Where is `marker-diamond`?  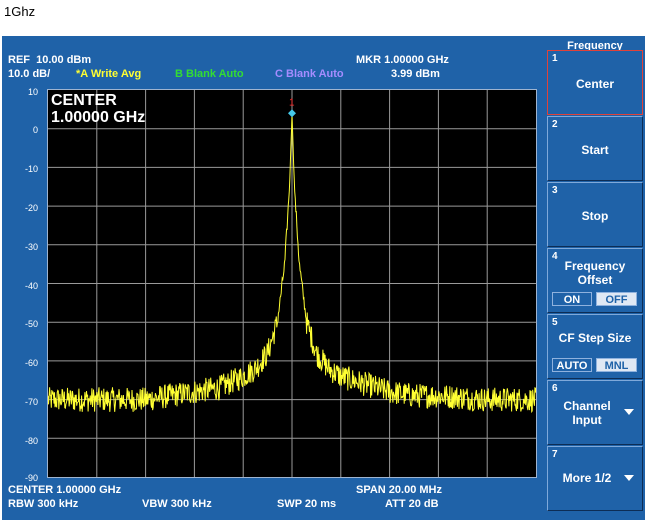 marker-diamond is located at coordinates (292, 113).